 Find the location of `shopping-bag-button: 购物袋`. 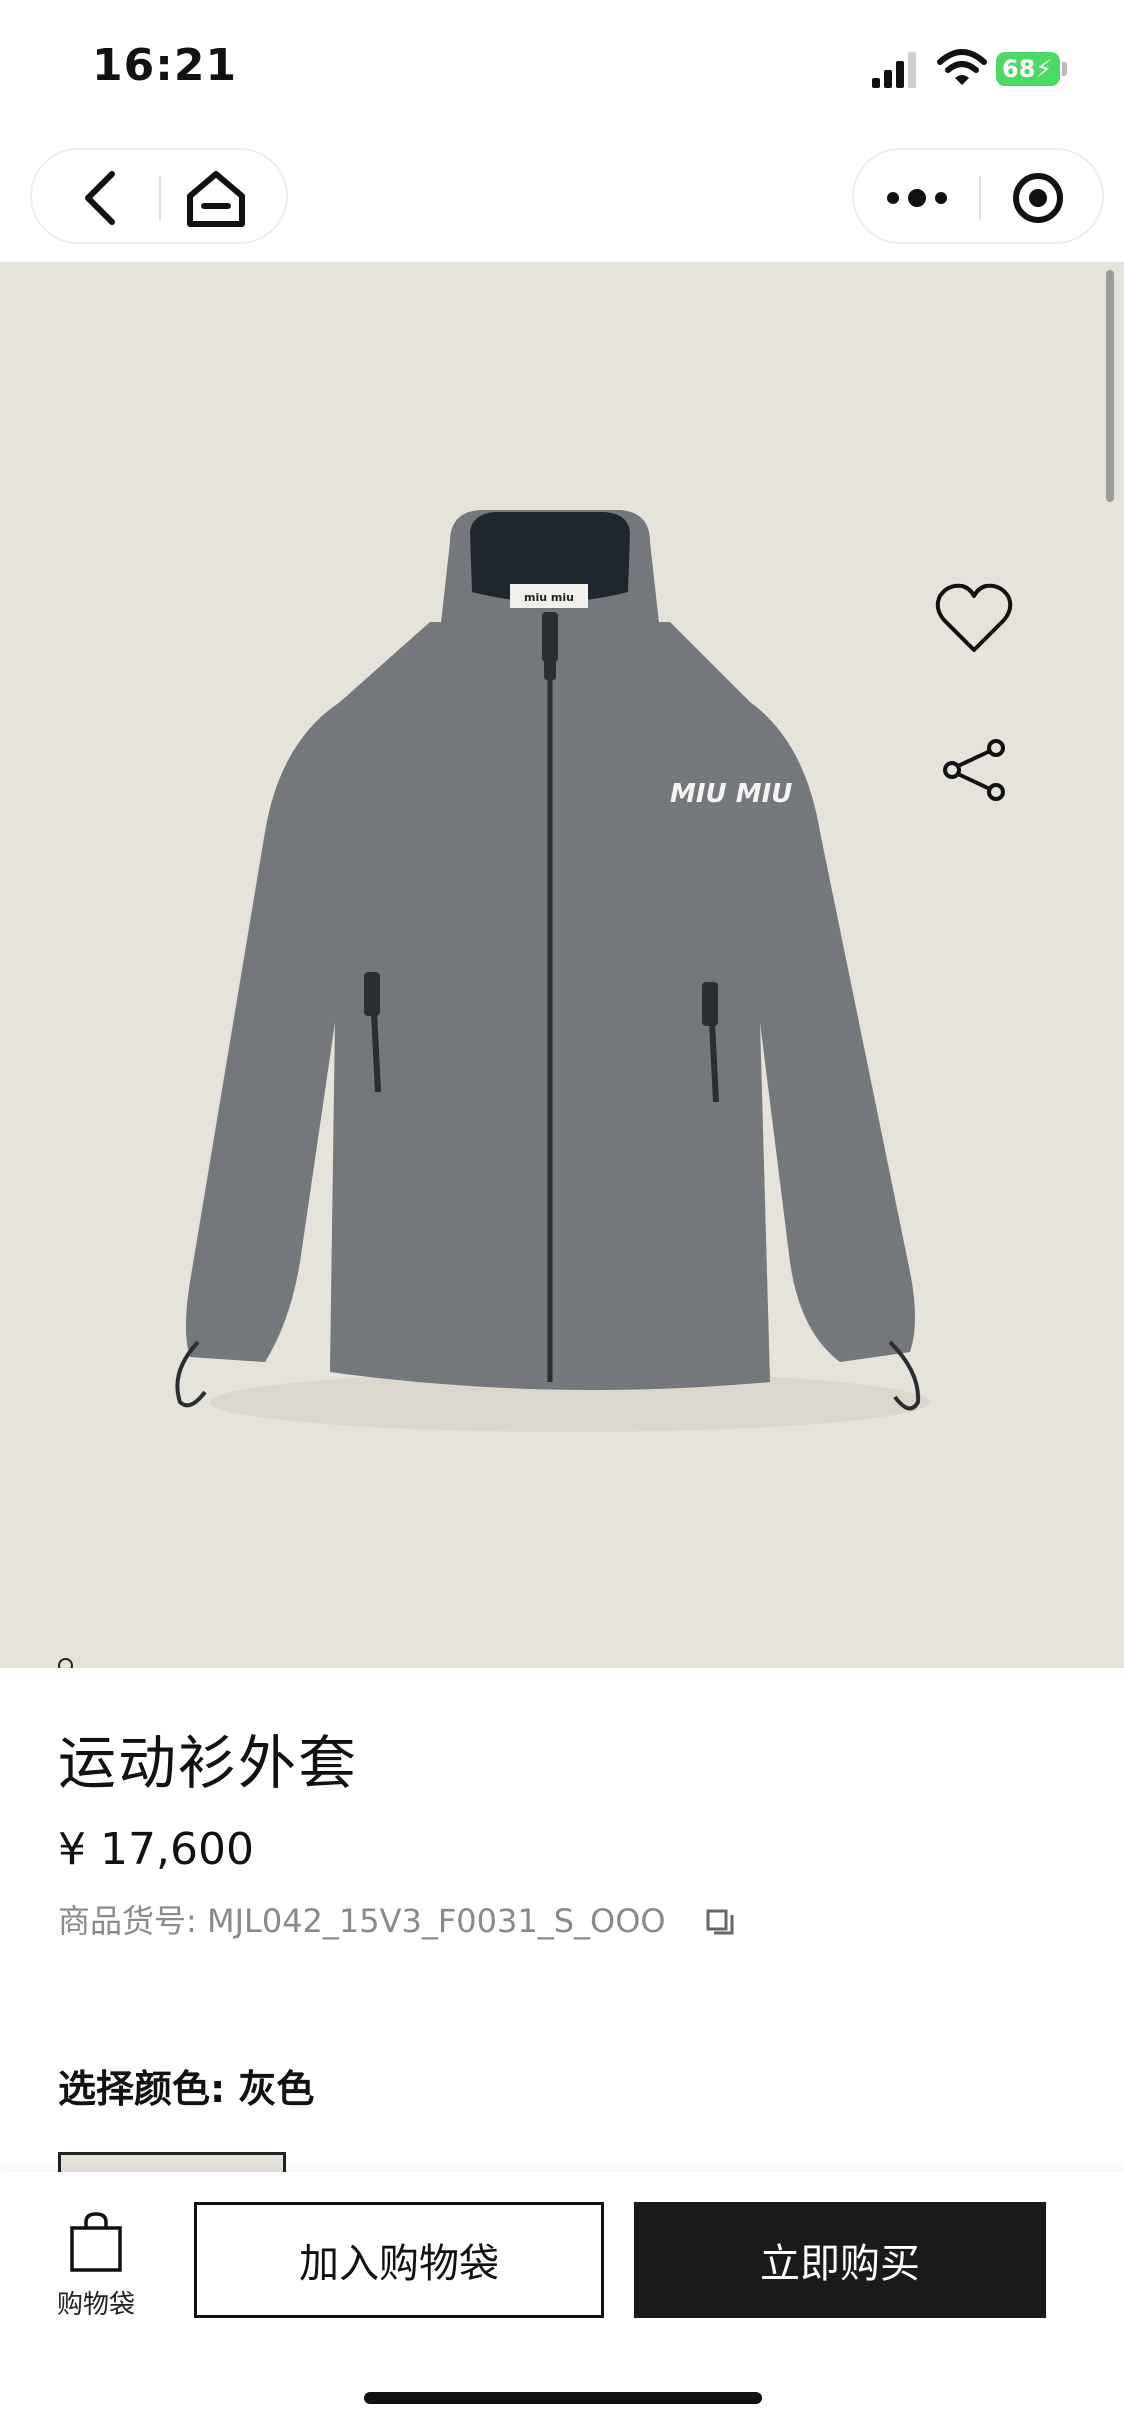

shopping-bag-button: 购物袋 is located at coordinates (96, 2270).